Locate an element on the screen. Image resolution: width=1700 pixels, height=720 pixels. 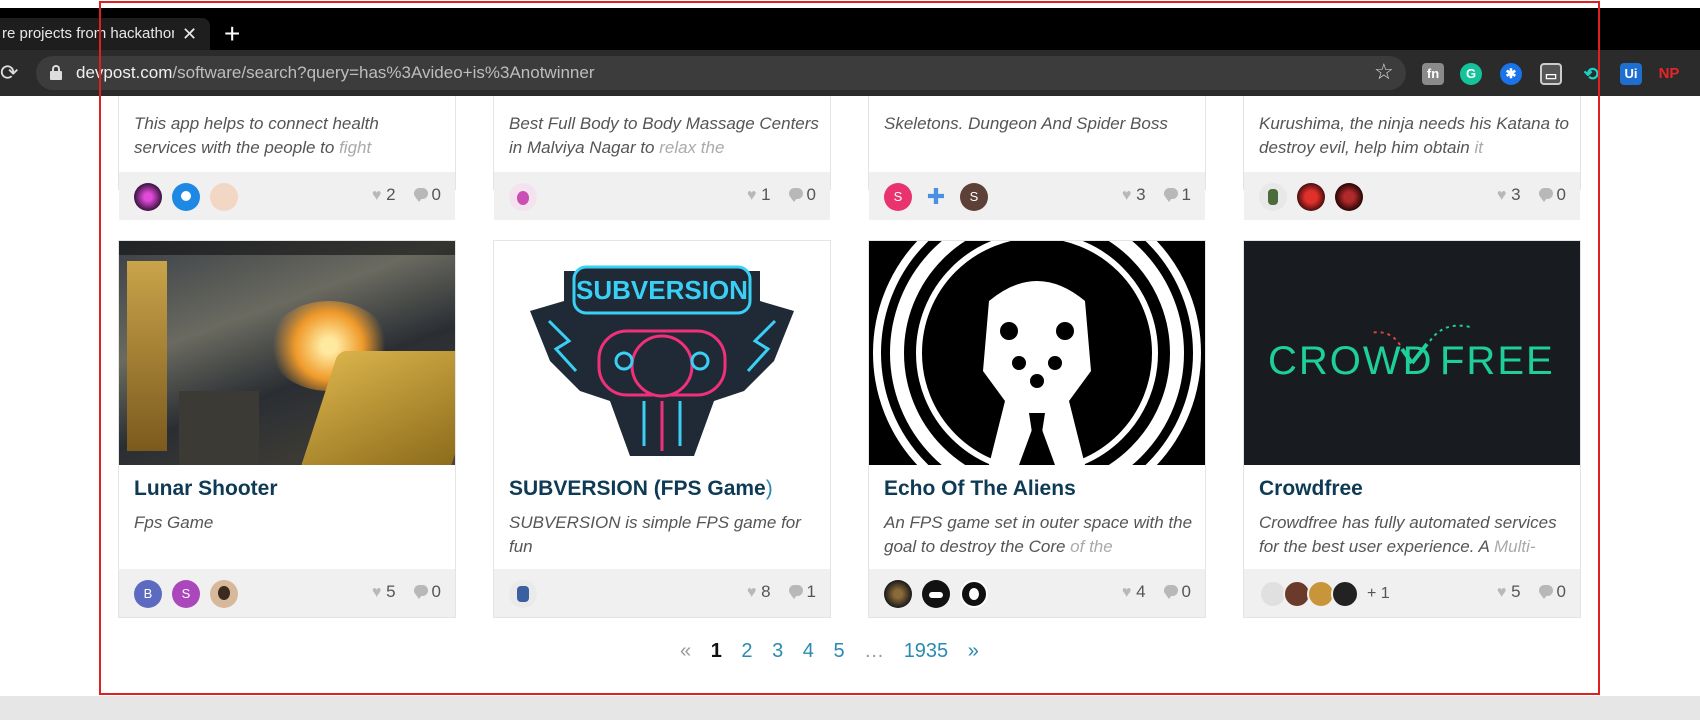
like-count: 3 is located at coordinates (1516, 194).